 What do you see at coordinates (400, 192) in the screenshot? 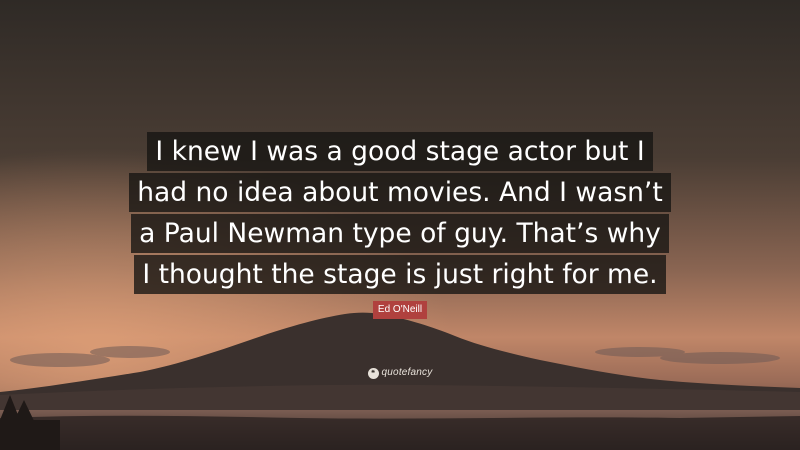
I see `quote-line-2: had no idea about movies. And I wasn’t` at bounding box center [400, 192].